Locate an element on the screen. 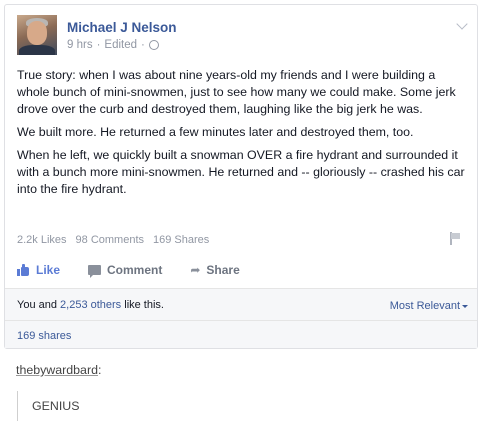  likes-count: 2.2k Likes is located at coordinates (42, 240).